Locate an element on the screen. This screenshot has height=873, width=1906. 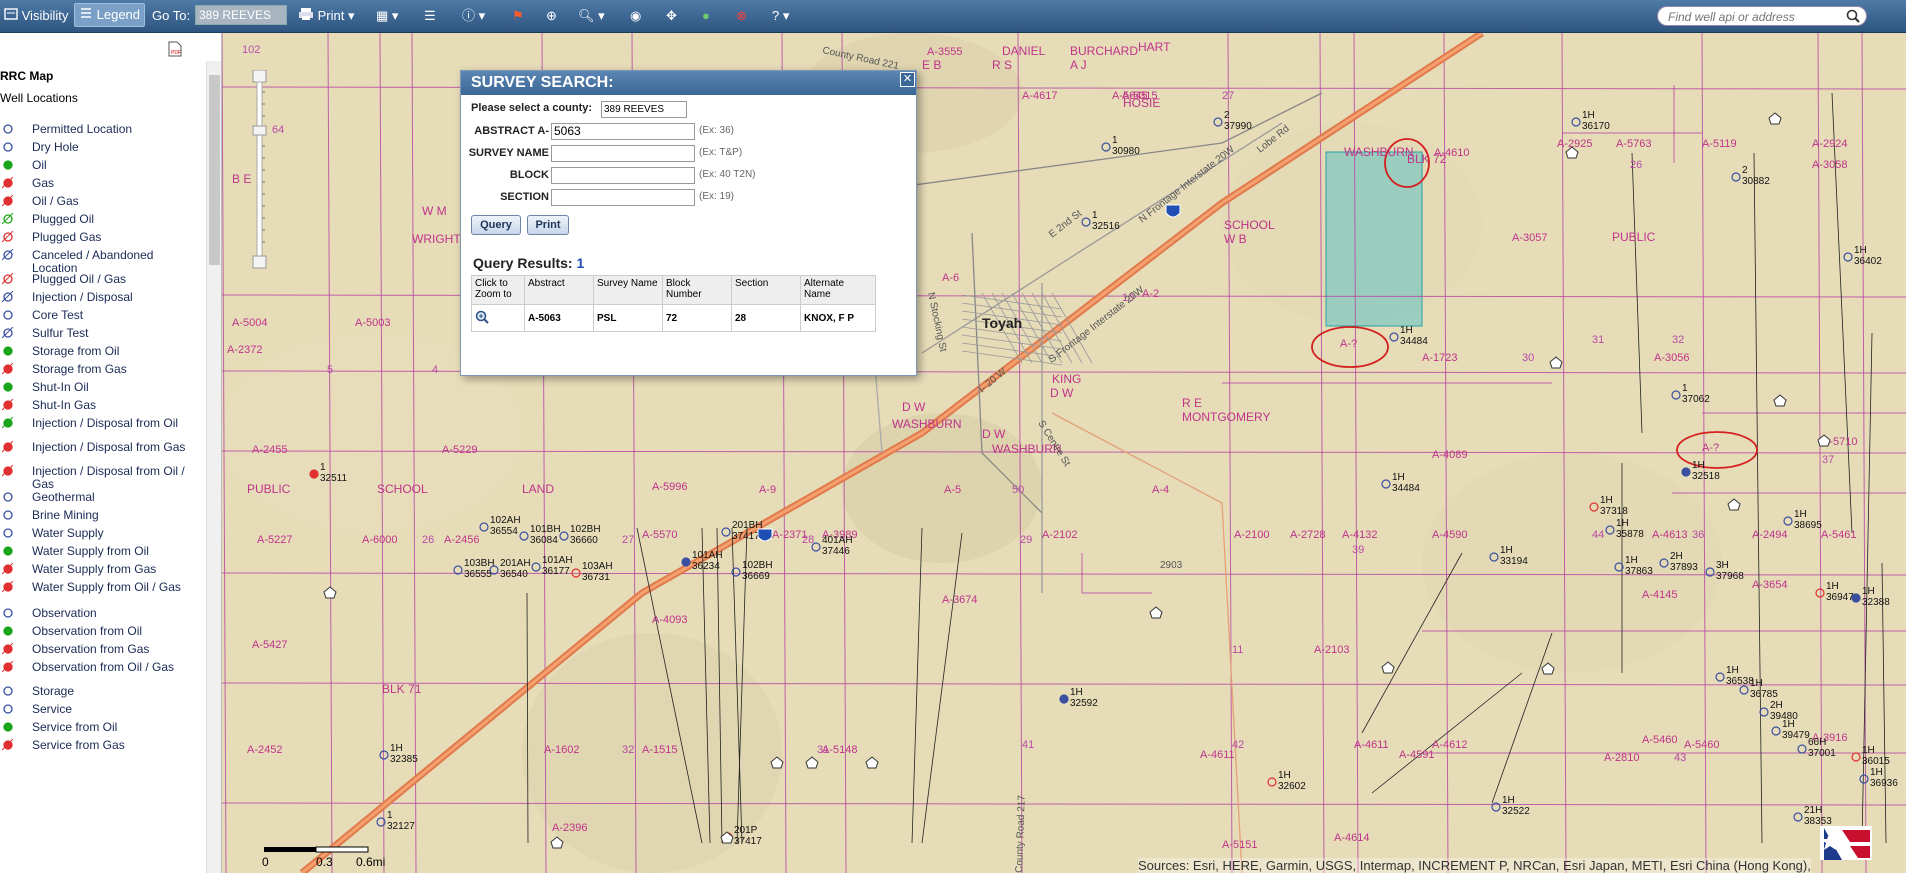
well-api: 36084 is located at coordinates (544, 540).